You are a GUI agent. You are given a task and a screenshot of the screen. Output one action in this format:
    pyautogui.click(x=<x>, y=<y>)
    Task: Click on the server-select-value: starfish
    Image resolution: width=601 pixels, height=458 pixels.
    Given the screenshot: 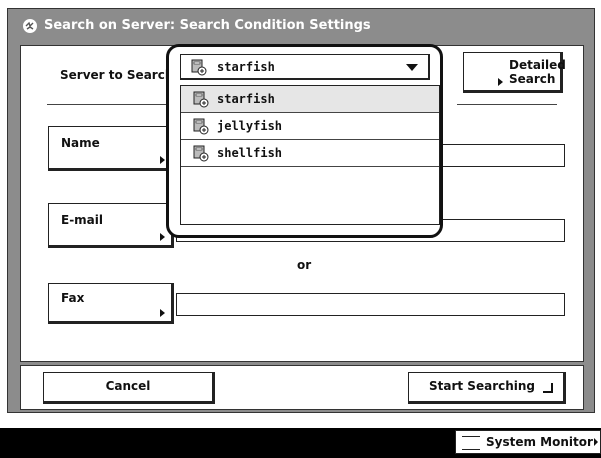 What is the action you would take?
    pyautogui.click(x=246, y=67)
    